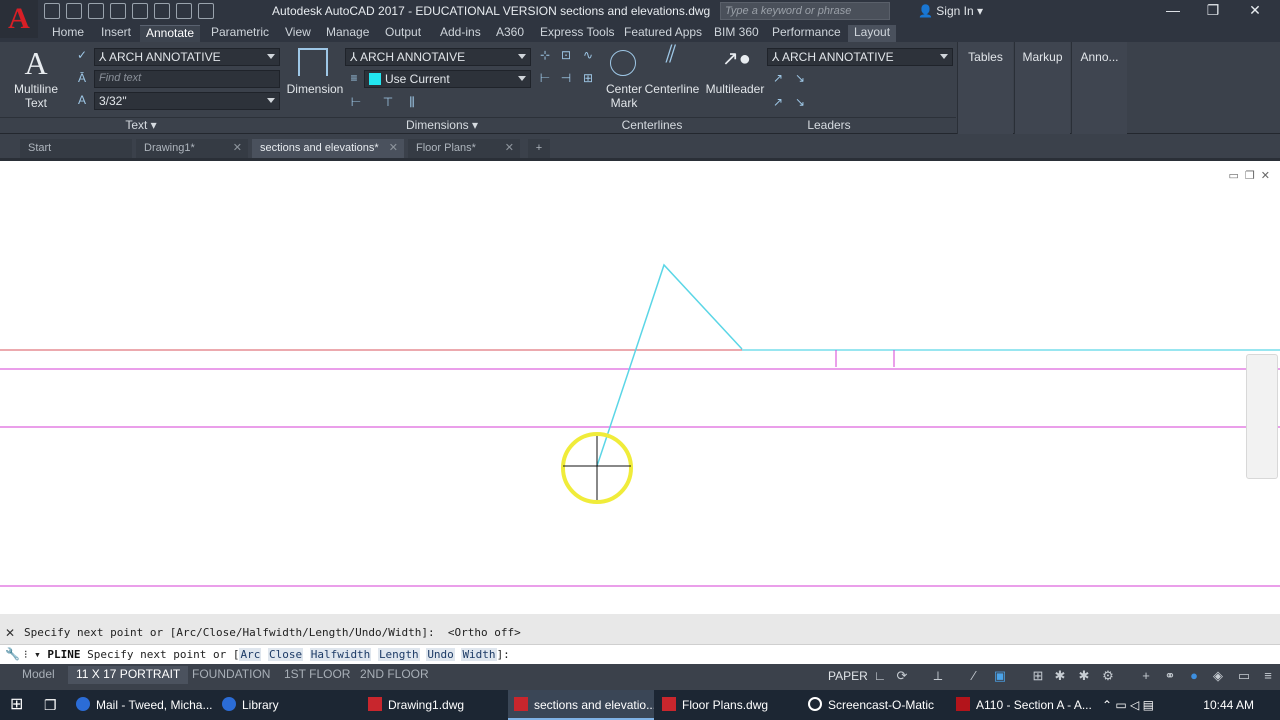 The width and height of the screenshot is (1280, 720). I want to click on dim-baseline-icon: ⊤, so click(388, 102).